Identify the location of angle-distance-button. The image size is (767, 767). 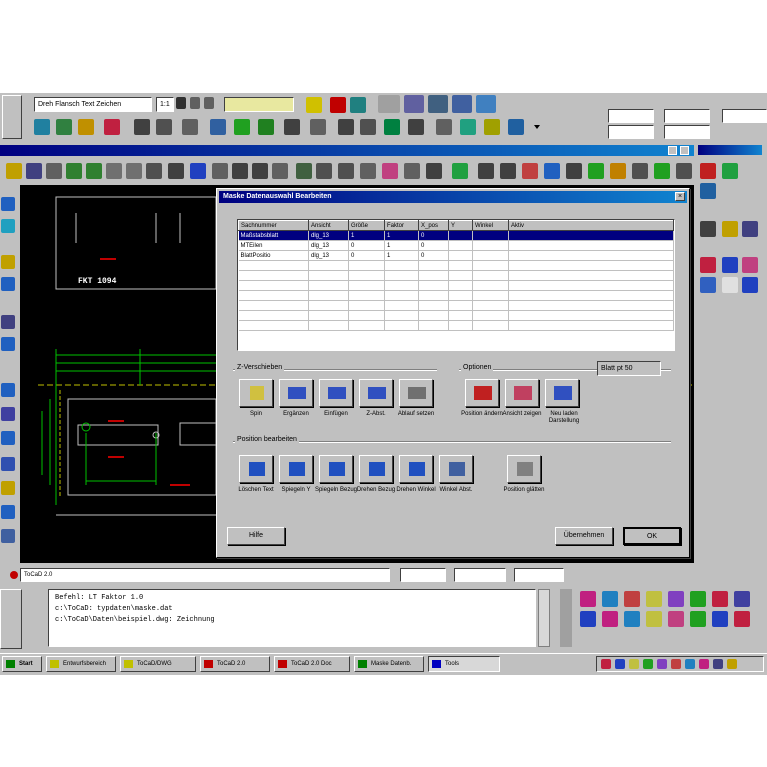
(456, 469).